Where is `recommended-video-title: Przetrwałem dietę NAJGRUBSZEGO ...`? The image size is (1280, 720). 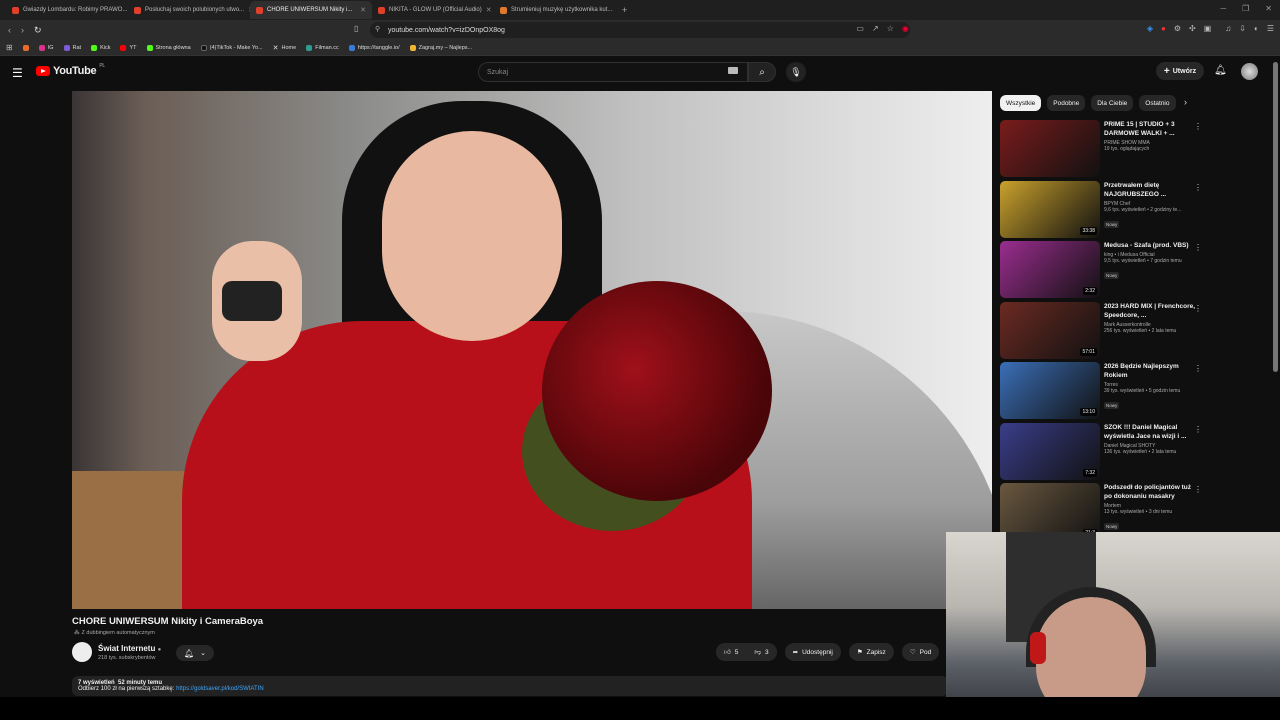 recommended-video-title: Przetrwałem dietę NAJGRUBSZEGO ... is located at coordinates (1150, 190).